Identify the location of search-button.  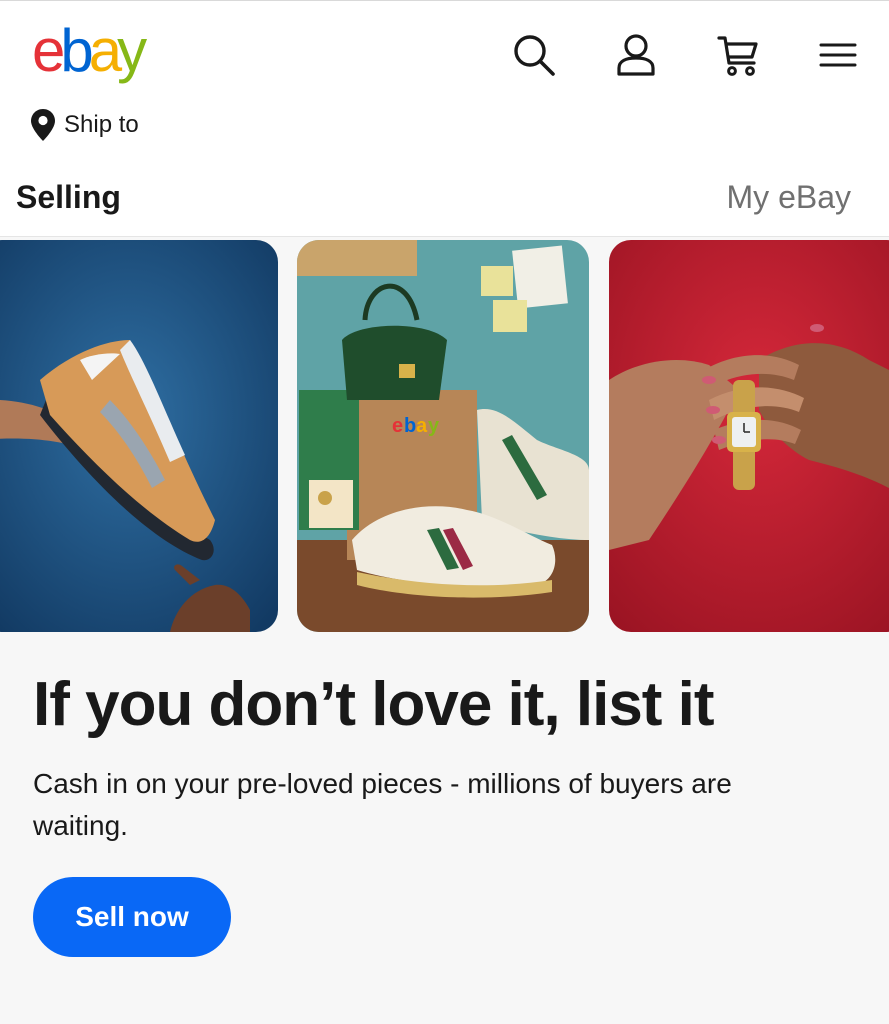
(534, 55).